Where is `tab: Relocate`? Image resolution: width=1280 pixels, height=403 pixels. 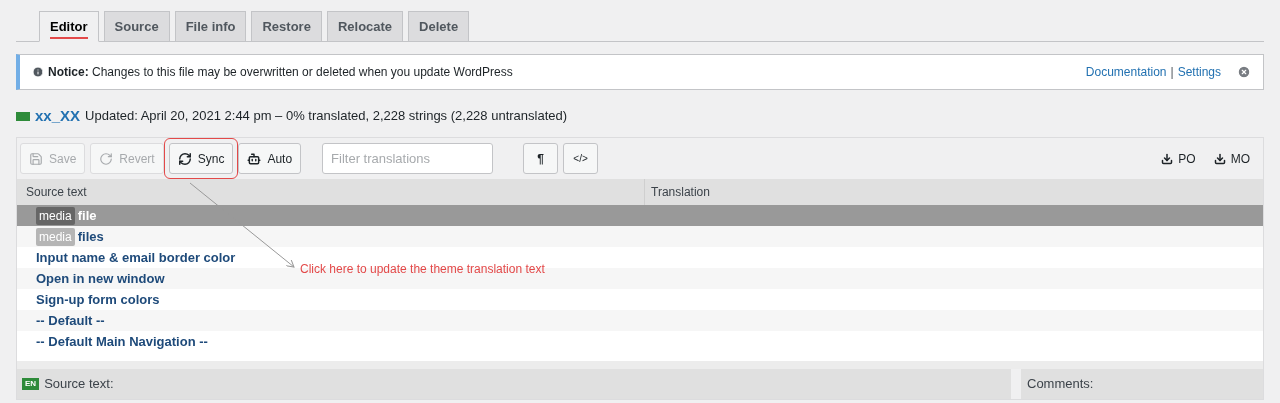 tab: Relocate is located at coordinates (365, 26).